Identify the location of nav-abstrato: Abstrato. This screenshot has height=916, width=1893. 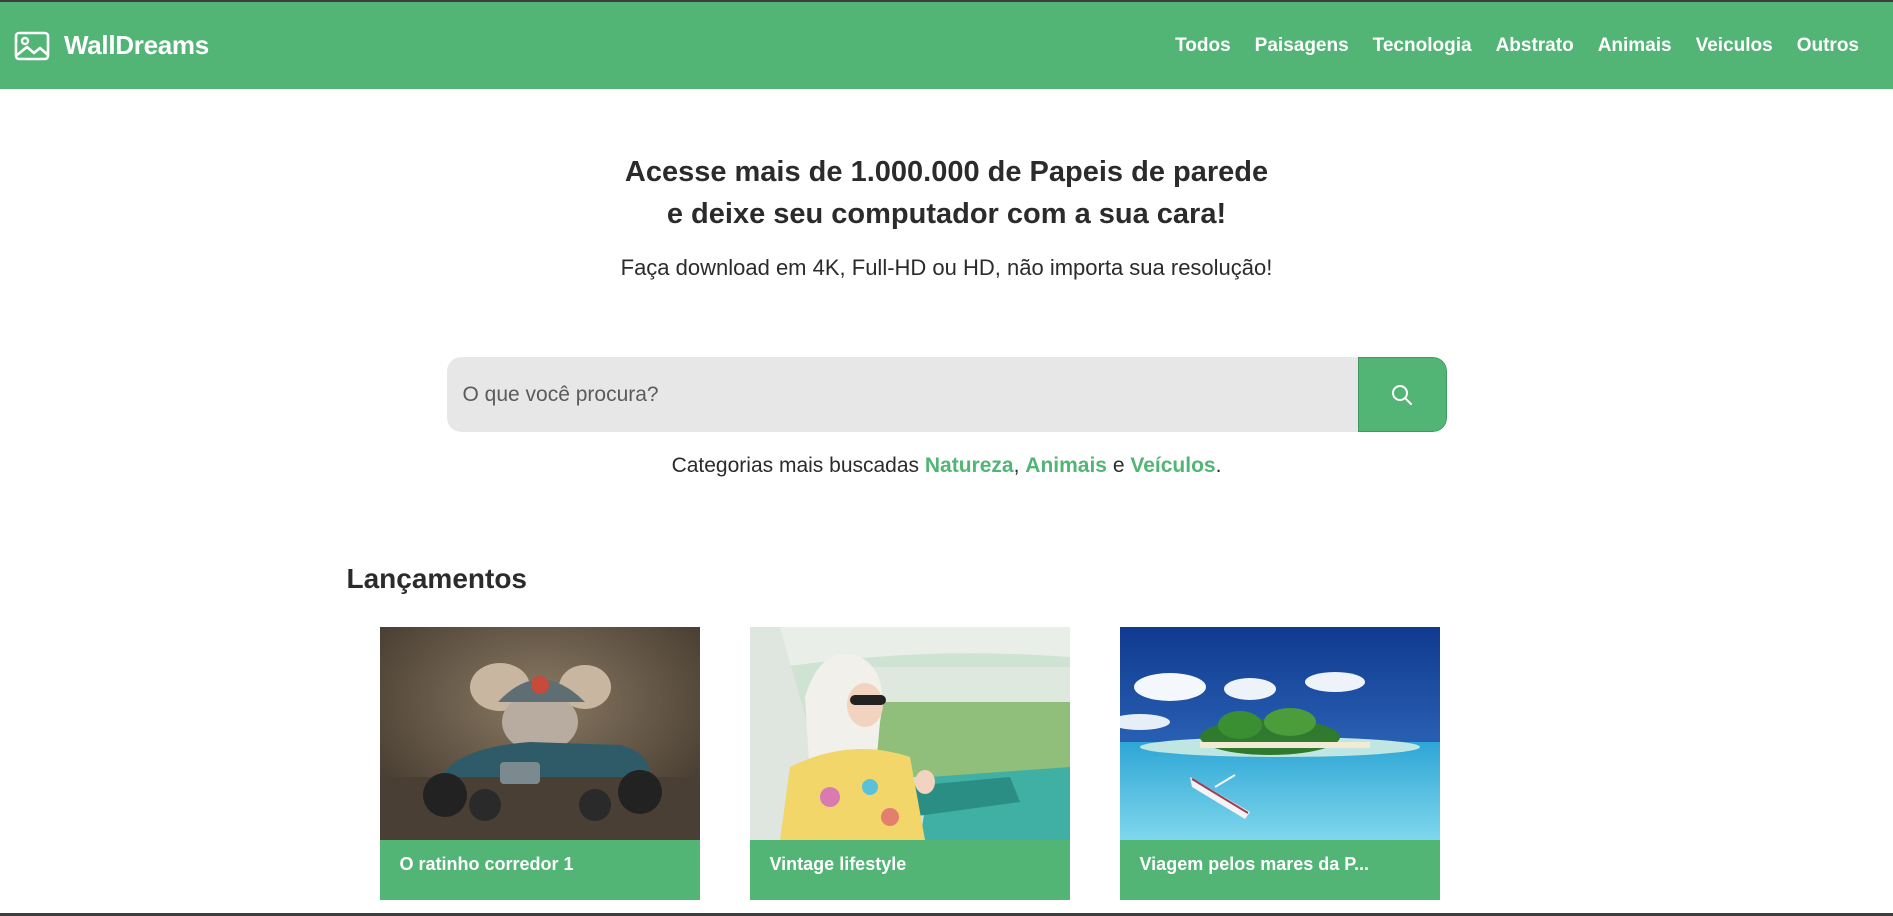
(1535, 46).